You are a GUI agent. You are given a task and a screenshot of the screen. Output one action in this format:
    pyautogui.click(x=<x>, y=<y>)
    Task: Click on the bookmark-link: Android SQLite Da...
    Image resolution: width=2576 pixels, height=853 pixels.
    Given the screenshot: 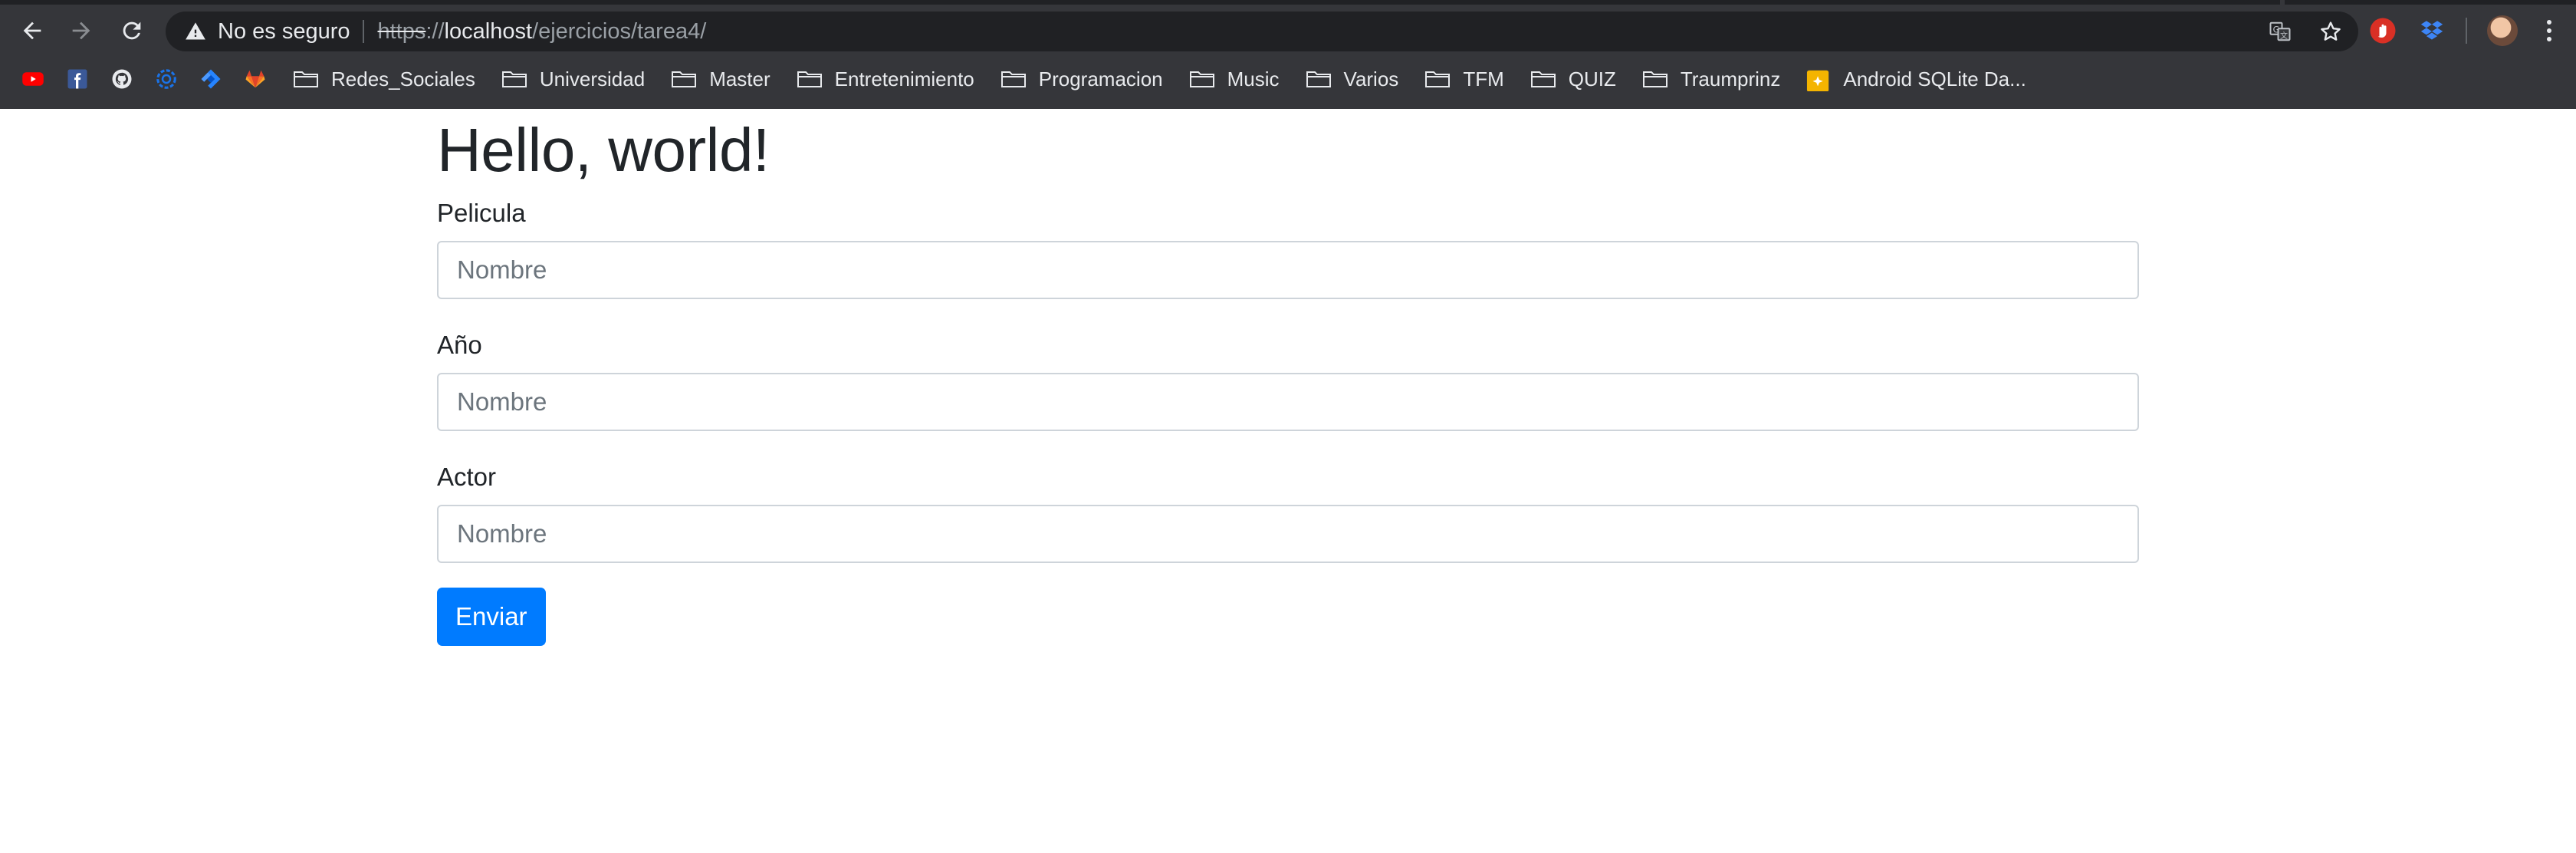 What is the action you would take?
    pyautogui.click(x=1916, y=79)
    